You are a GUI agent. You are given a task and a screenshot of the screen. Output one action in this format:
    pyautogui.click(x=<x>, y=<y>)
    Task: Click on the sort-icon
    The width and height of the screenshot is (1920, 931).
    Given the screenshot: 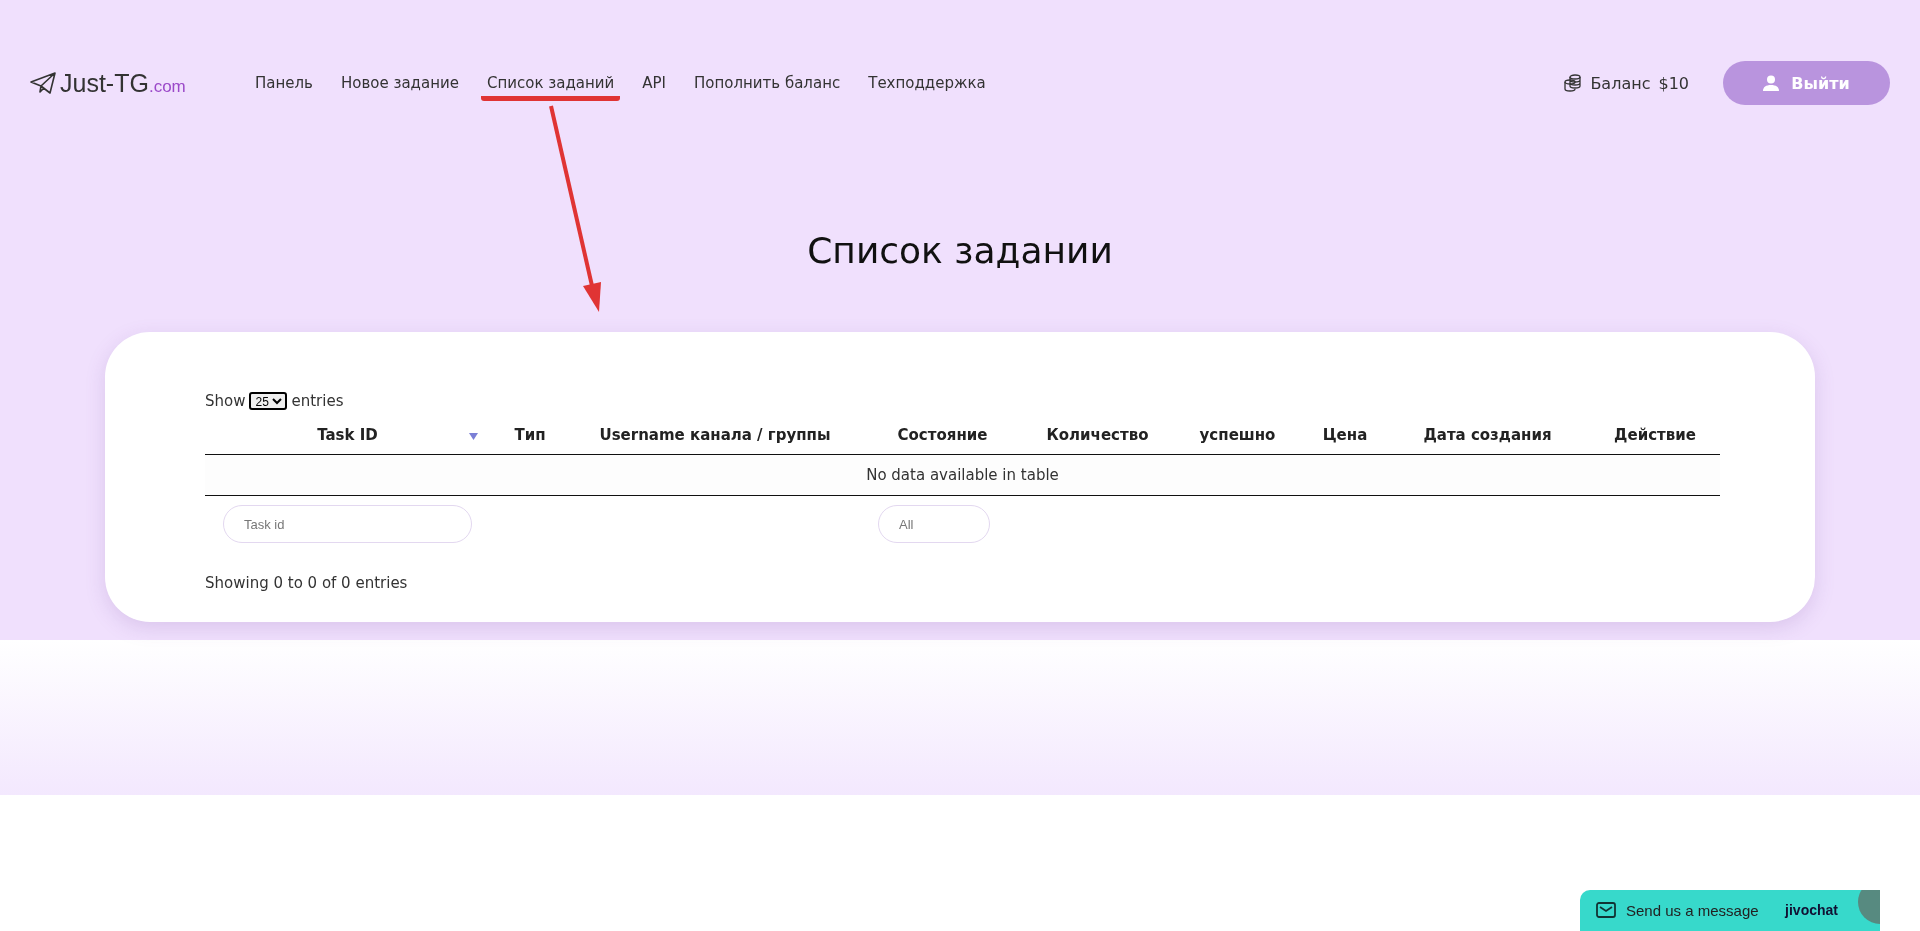 What is the action you would take?
    pyautogui.click(x=473, y=436)
    